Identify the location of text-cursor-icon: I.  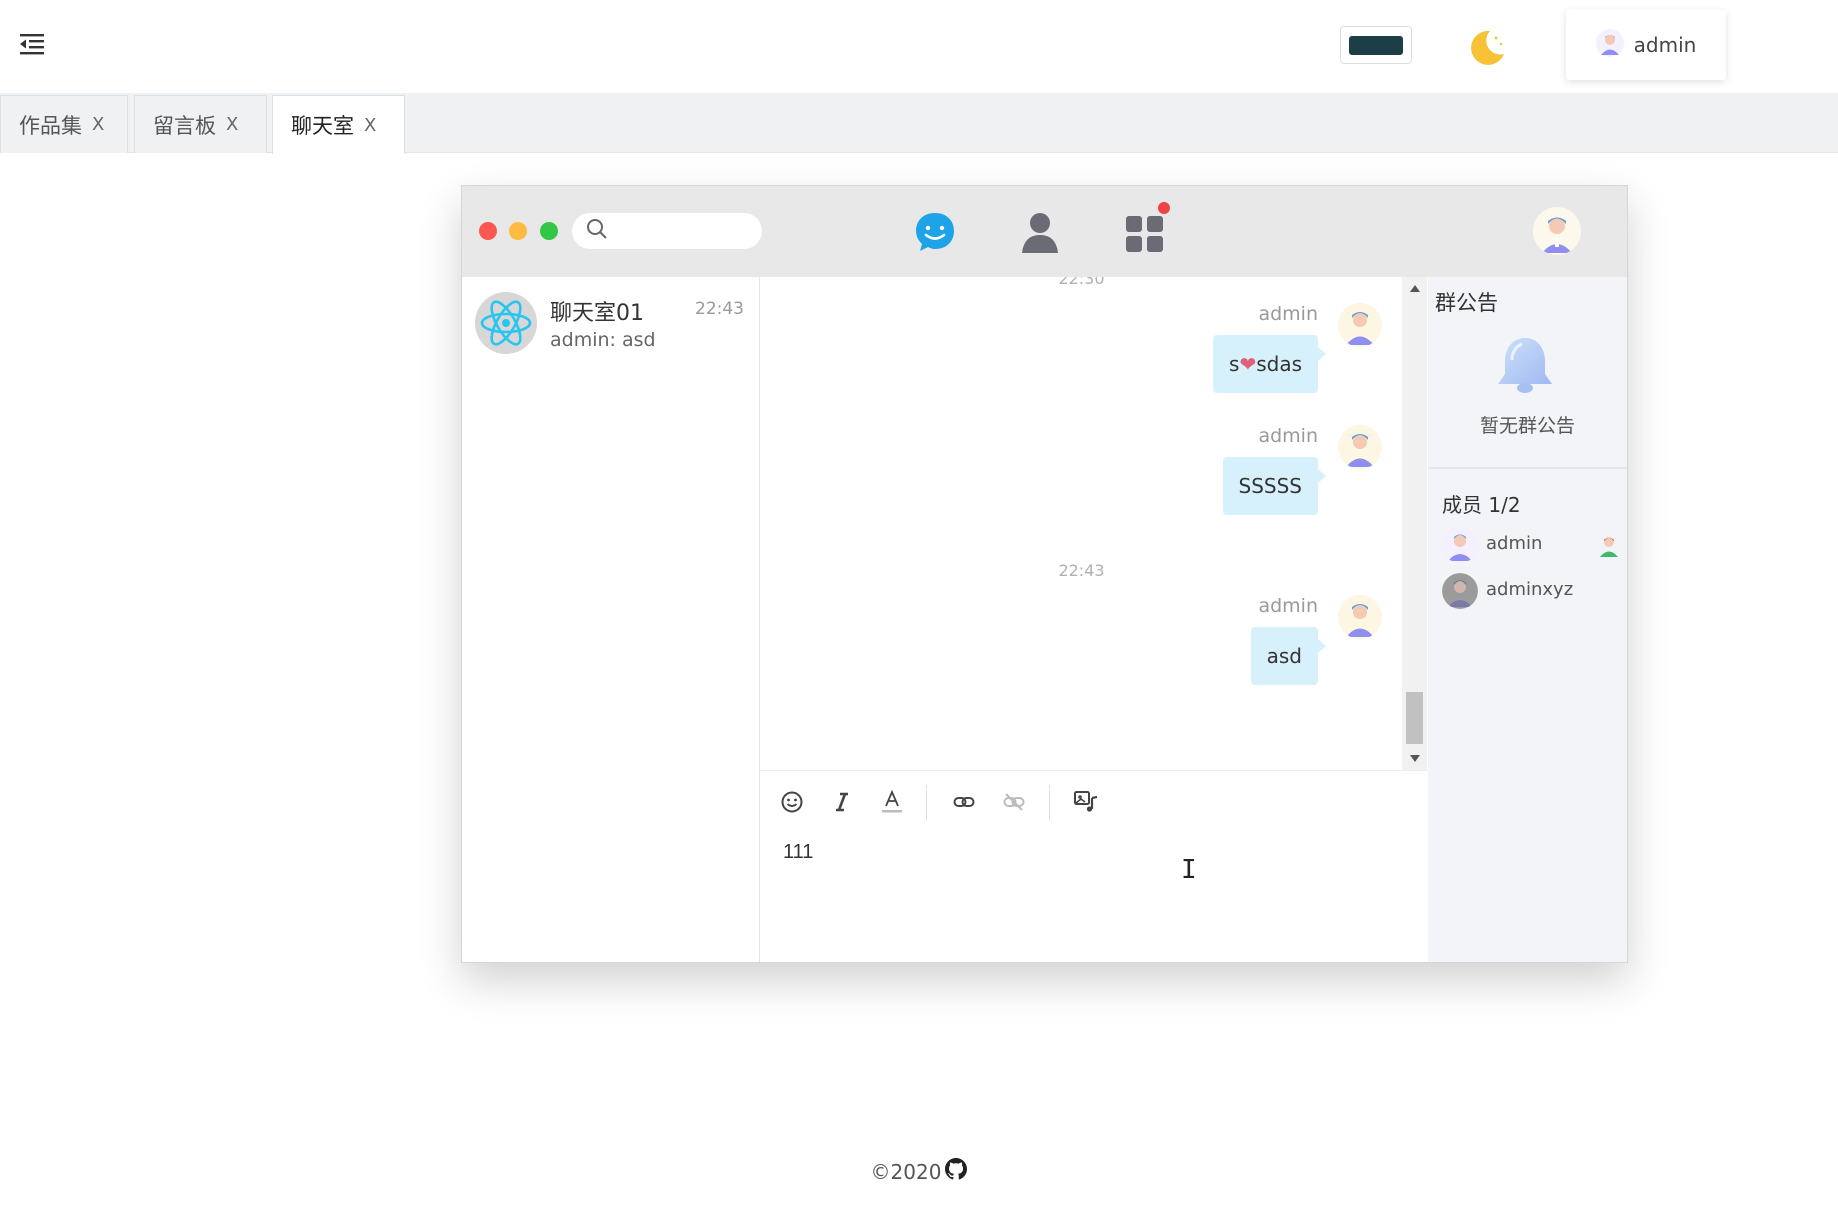
(1189, 870).